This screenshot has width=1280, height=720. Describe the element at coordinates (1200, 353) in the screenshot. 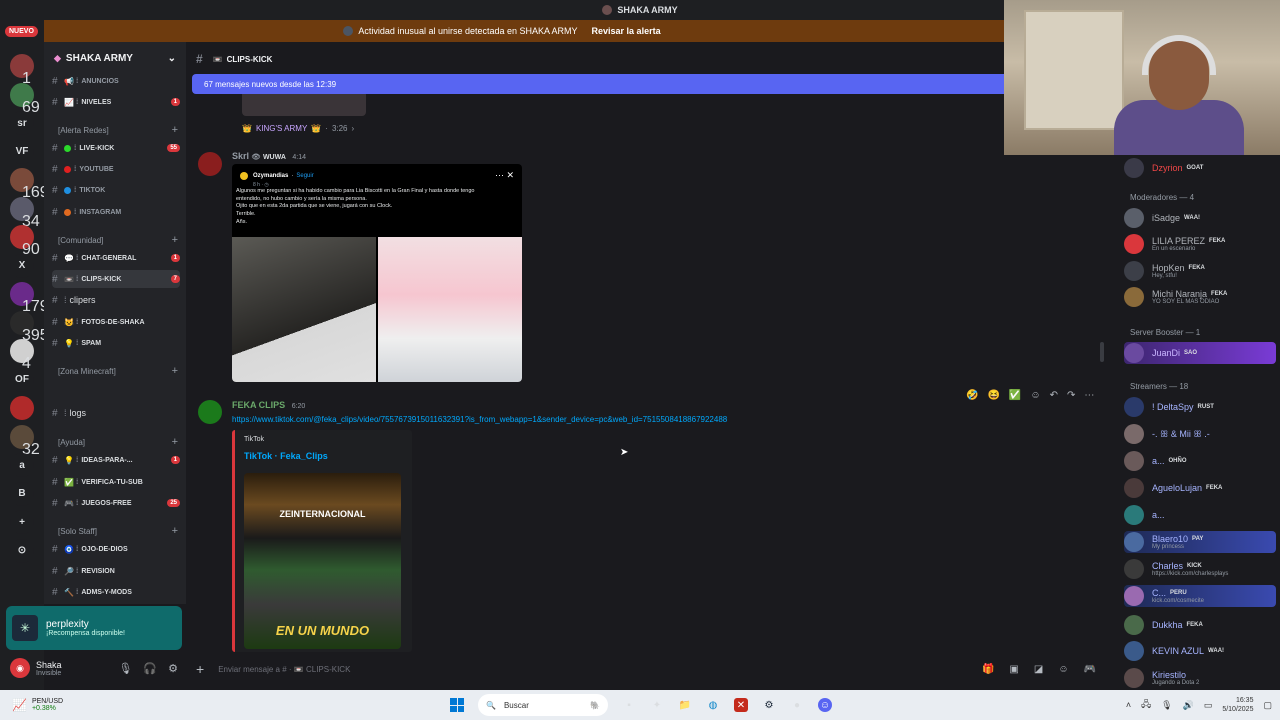

I see `member-item: JuanDi SAO` at that location.